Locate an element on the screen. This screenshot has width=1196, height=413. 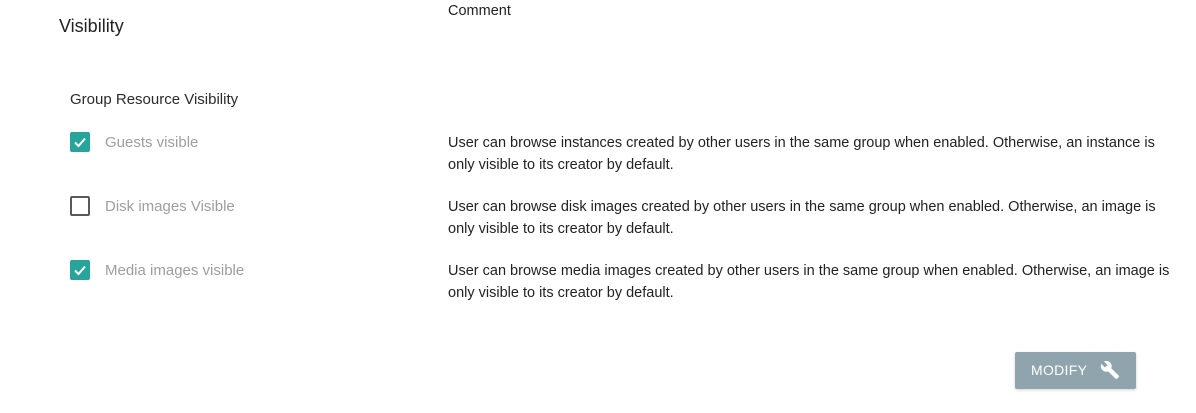
media-images-visible-checkbox is located at coordinates (80, 270).